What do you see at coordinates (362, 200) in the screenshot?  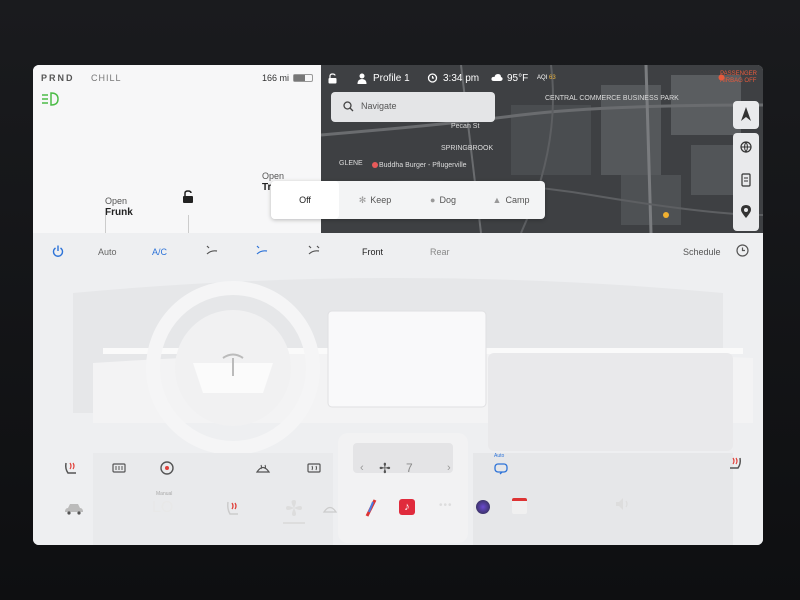 I see `fan-icon: ✻` at bounding box center [362, 200].